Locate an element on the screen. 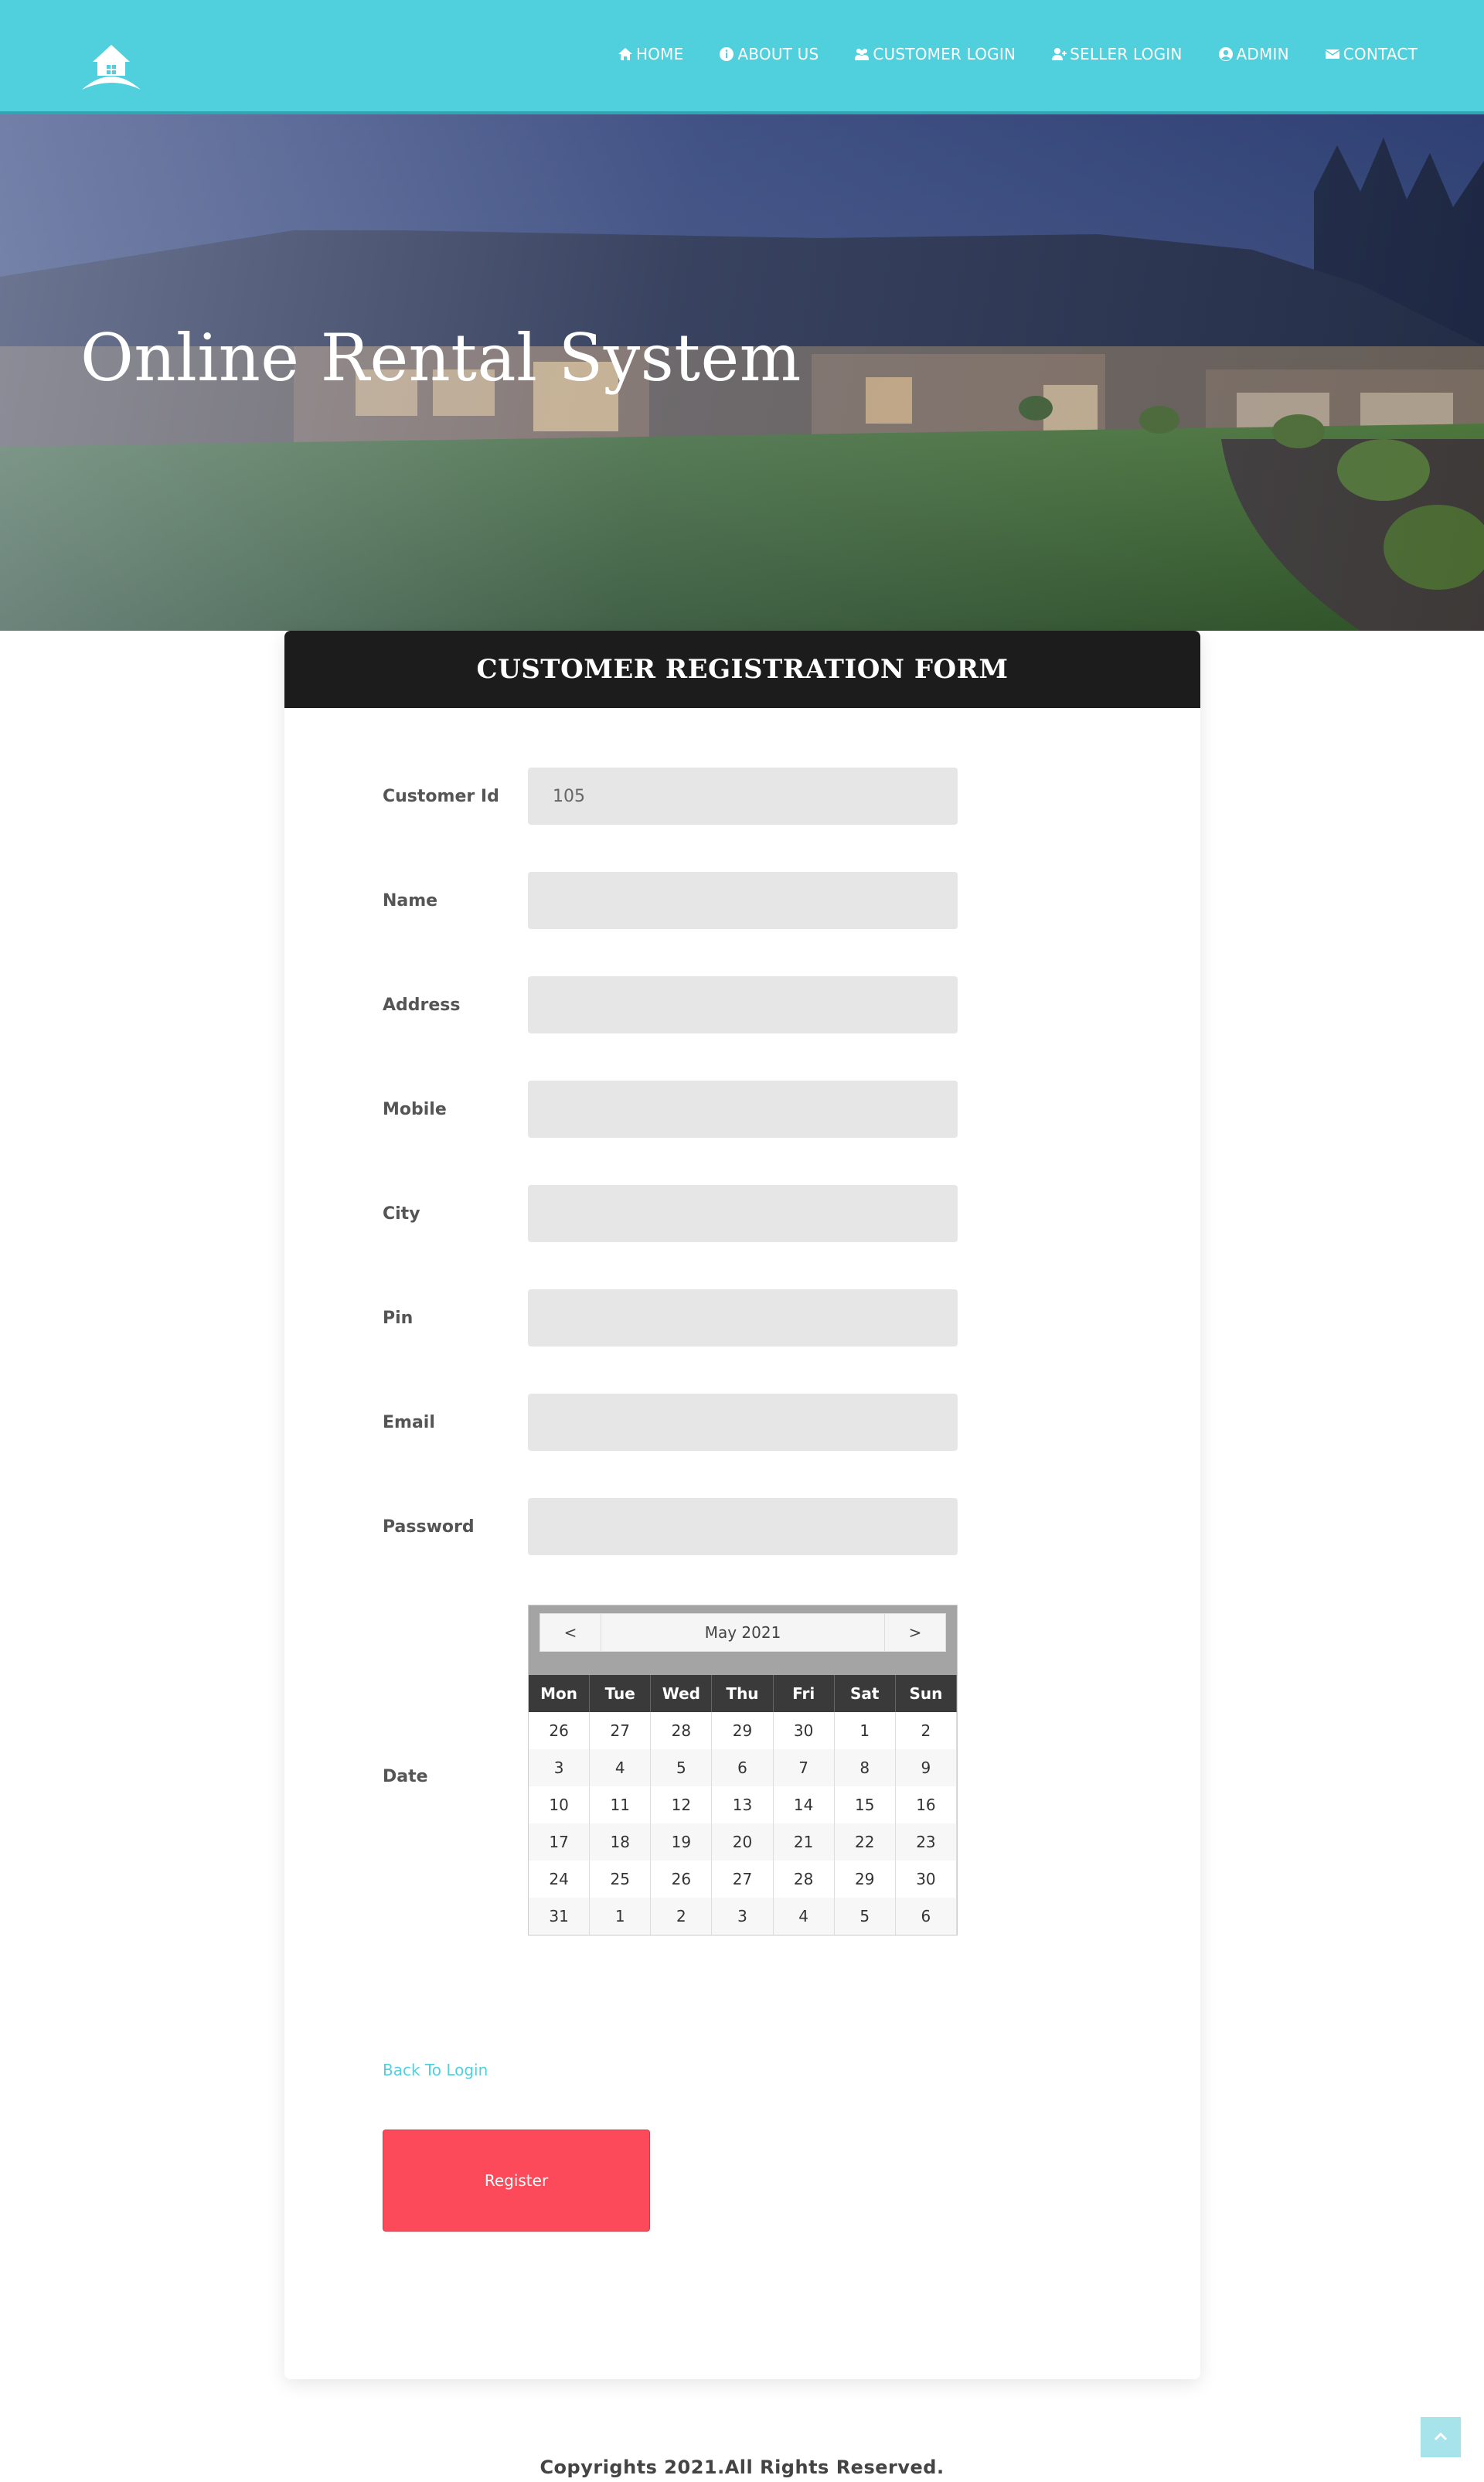 This screenshot has height=2482, width=1484. mobile-label: Mobile is located at coordinates (415, 1109).